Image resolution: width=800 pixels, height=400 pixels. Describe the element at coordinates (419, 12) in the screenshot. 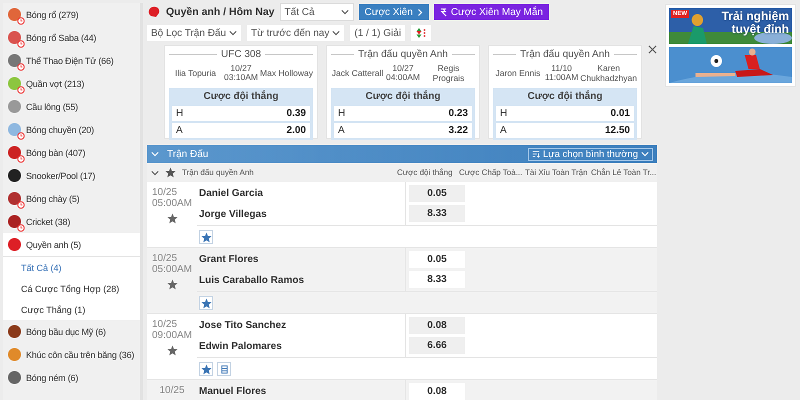

I see `chevron-right-icon` at that location.